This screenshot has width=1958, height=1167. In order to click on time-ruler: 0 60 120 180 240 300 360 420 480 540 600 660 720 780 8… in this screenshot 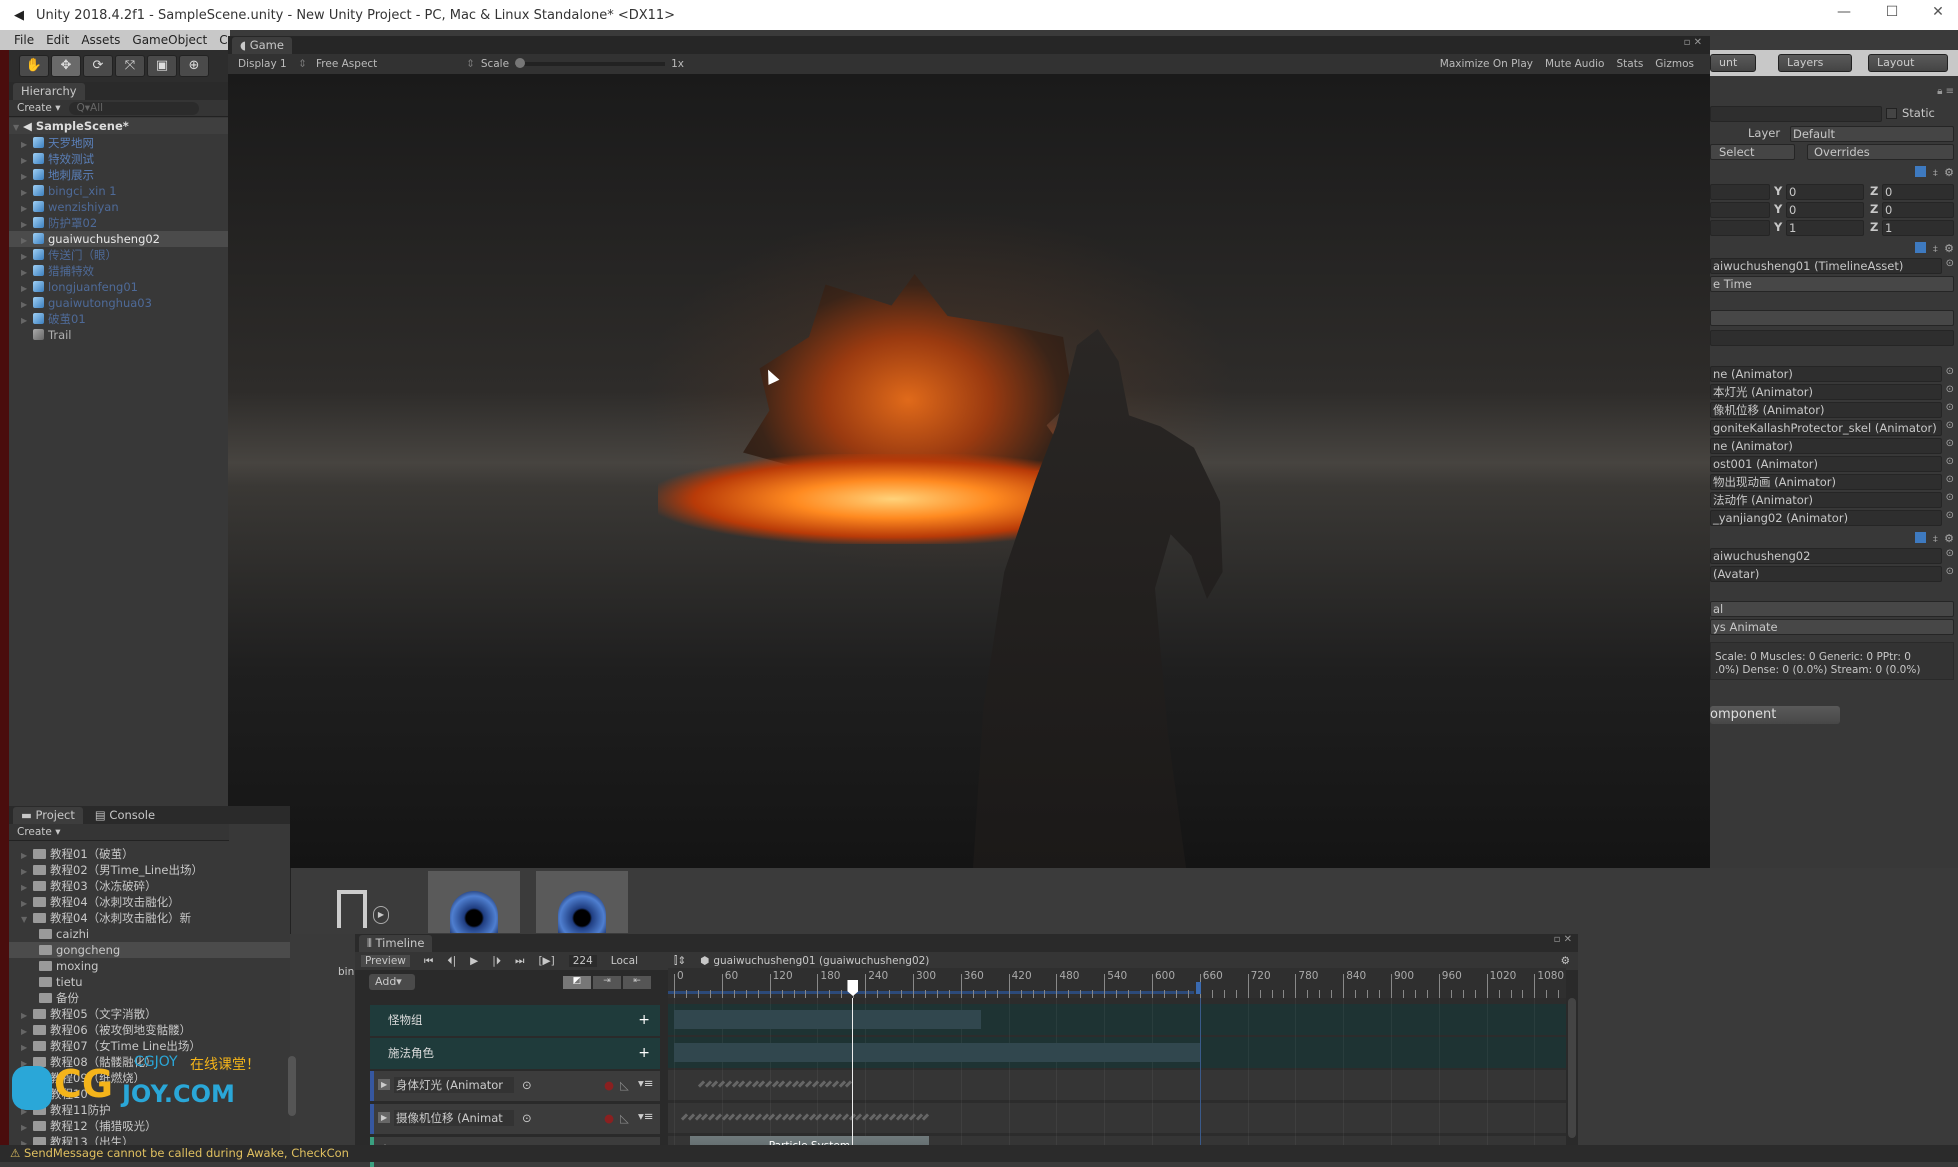, I will do `click(1117, 983)`.